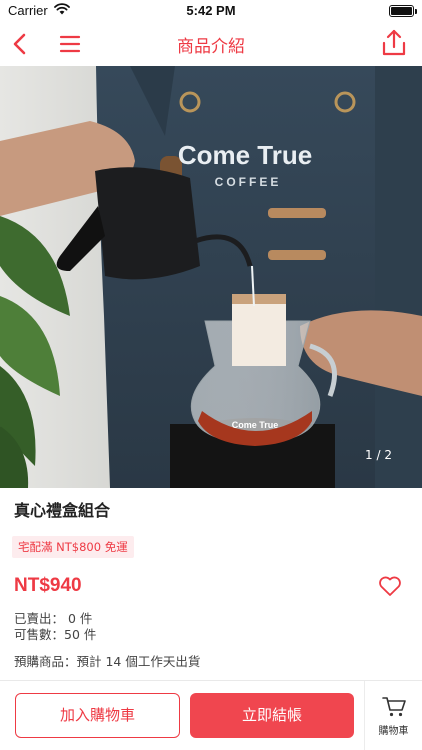 Image resolution: width=422 pixels, height=750 pixels. Describe the element at coordinates (245, 155) in the screenshot. I see `apron-logo-text: Come True` at that location.